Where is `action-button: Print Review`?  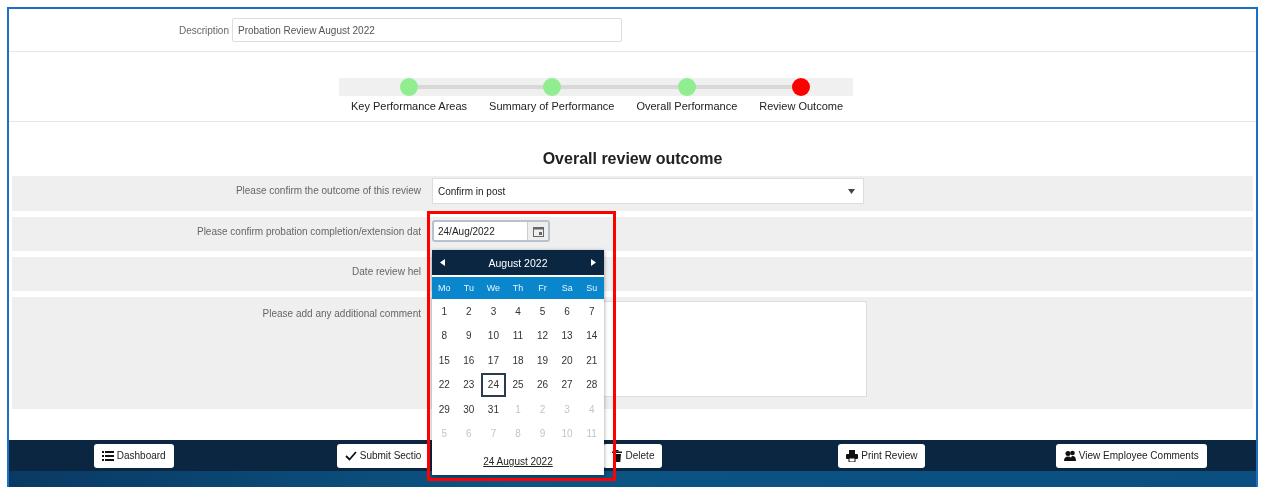
action-button: Print Review is located at coordinates (882, 455).